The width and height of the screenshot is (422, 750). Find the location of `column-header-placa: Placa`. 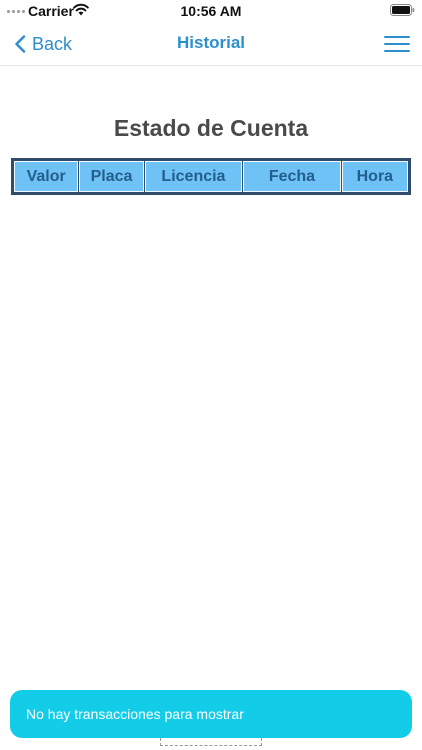

column-header-placa: Placa is located at coordinates (111, 176).